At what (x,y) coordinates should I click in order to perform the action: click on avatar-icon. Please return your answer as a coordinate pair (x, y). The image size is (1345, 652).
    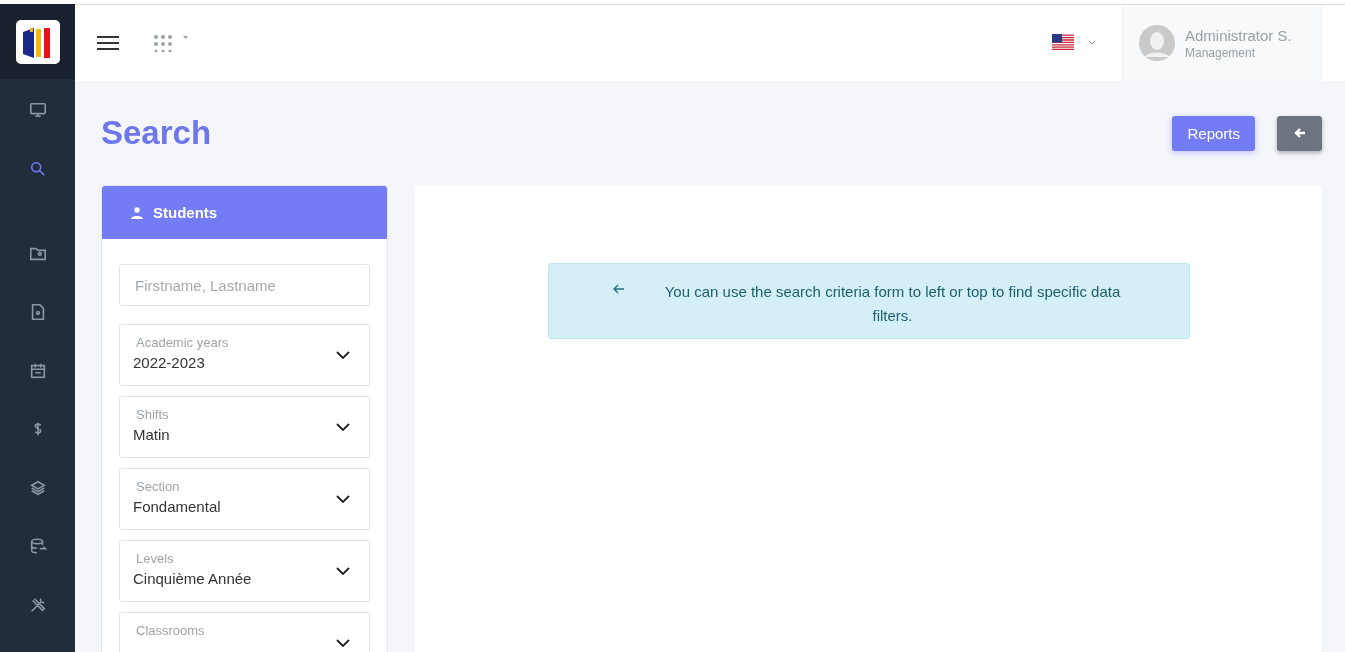
    Looking at the image, I should click on (1157, 43).